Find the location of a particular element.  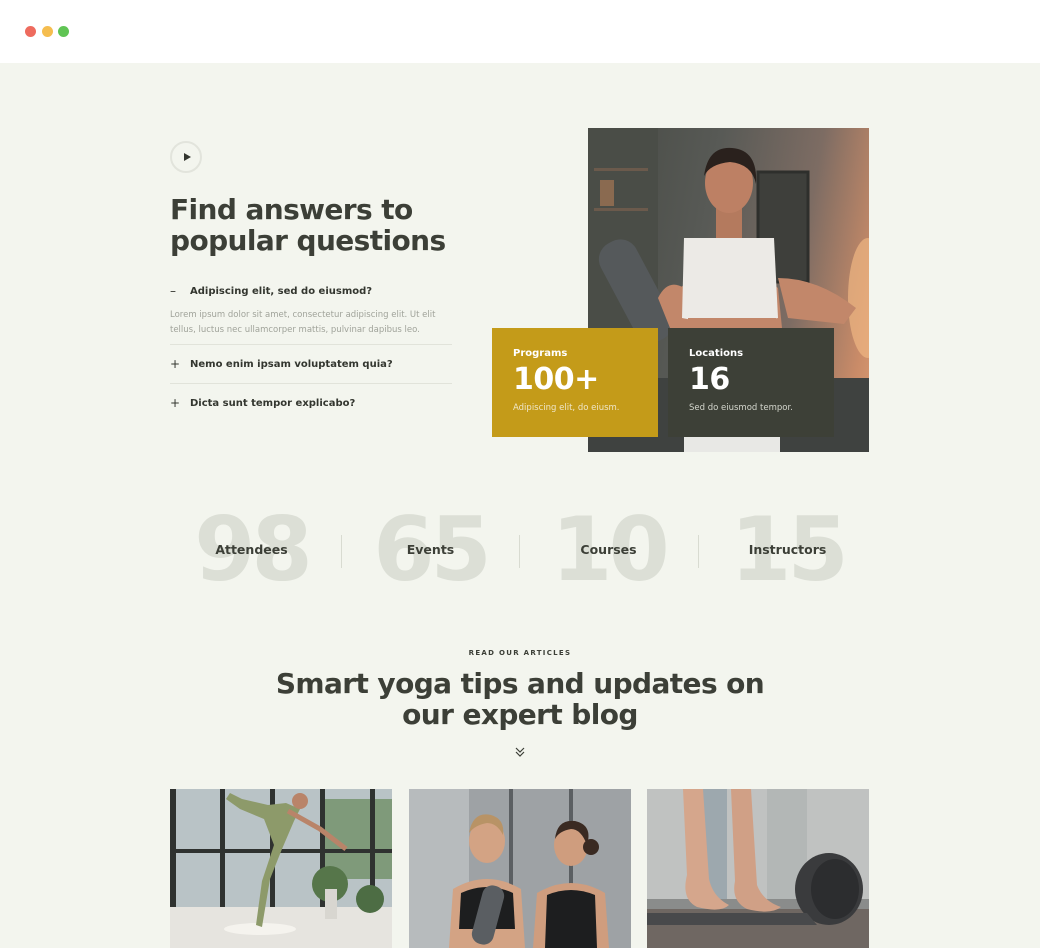

counter-instructors: 15 Instructors is located at coordinates (787, 550).